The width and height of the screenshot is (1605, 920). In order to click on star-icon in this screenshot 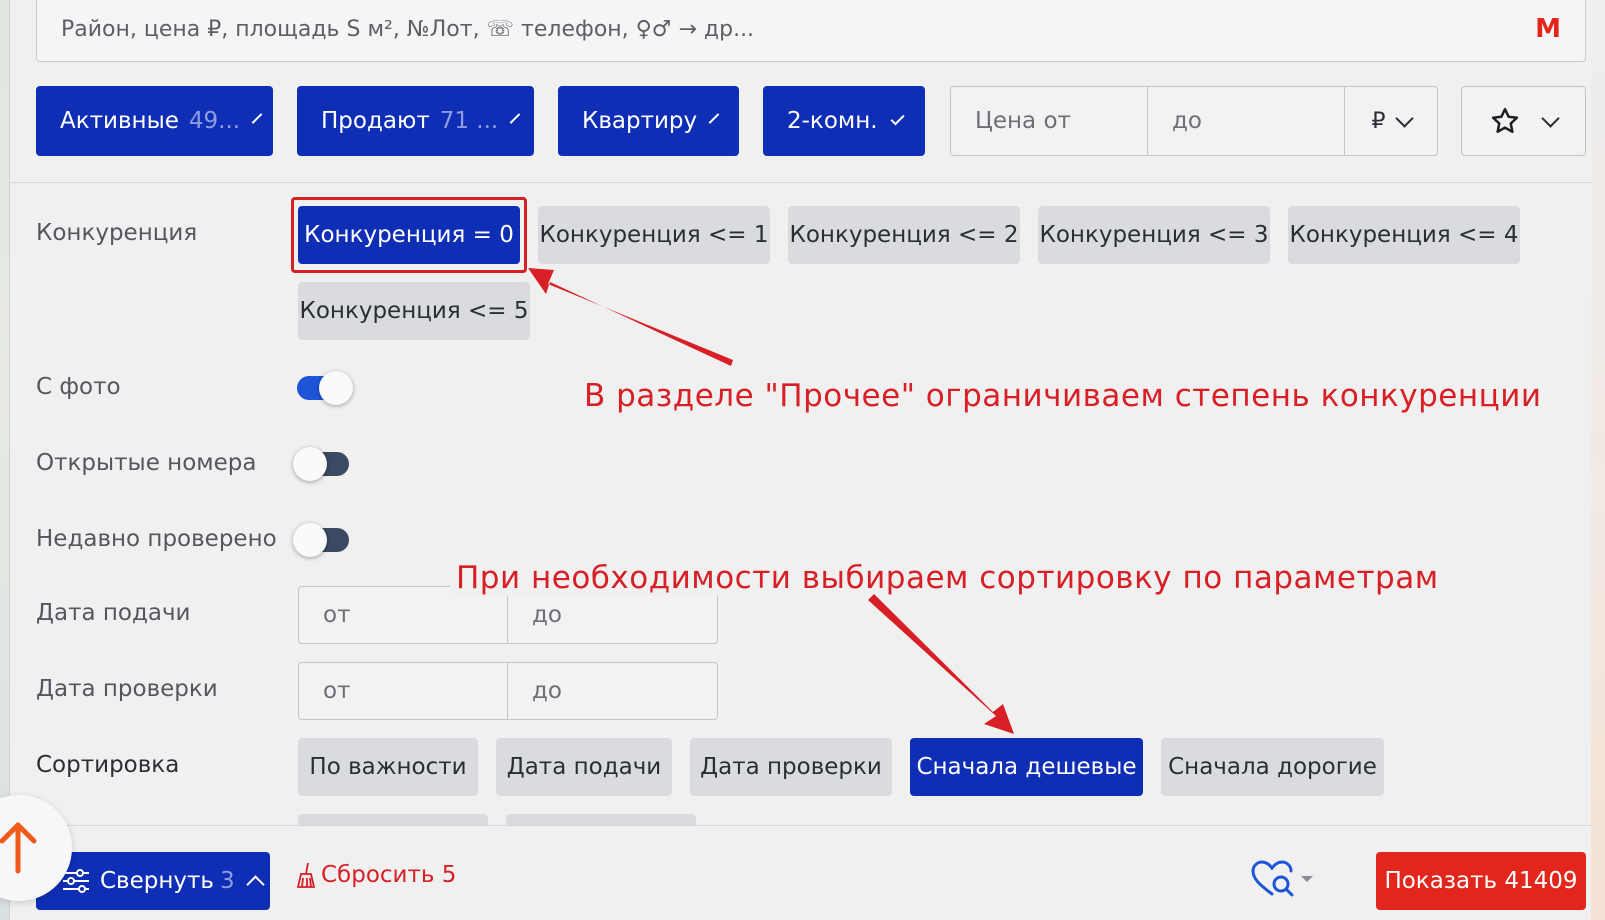, I will do `click(1505, 120)`.